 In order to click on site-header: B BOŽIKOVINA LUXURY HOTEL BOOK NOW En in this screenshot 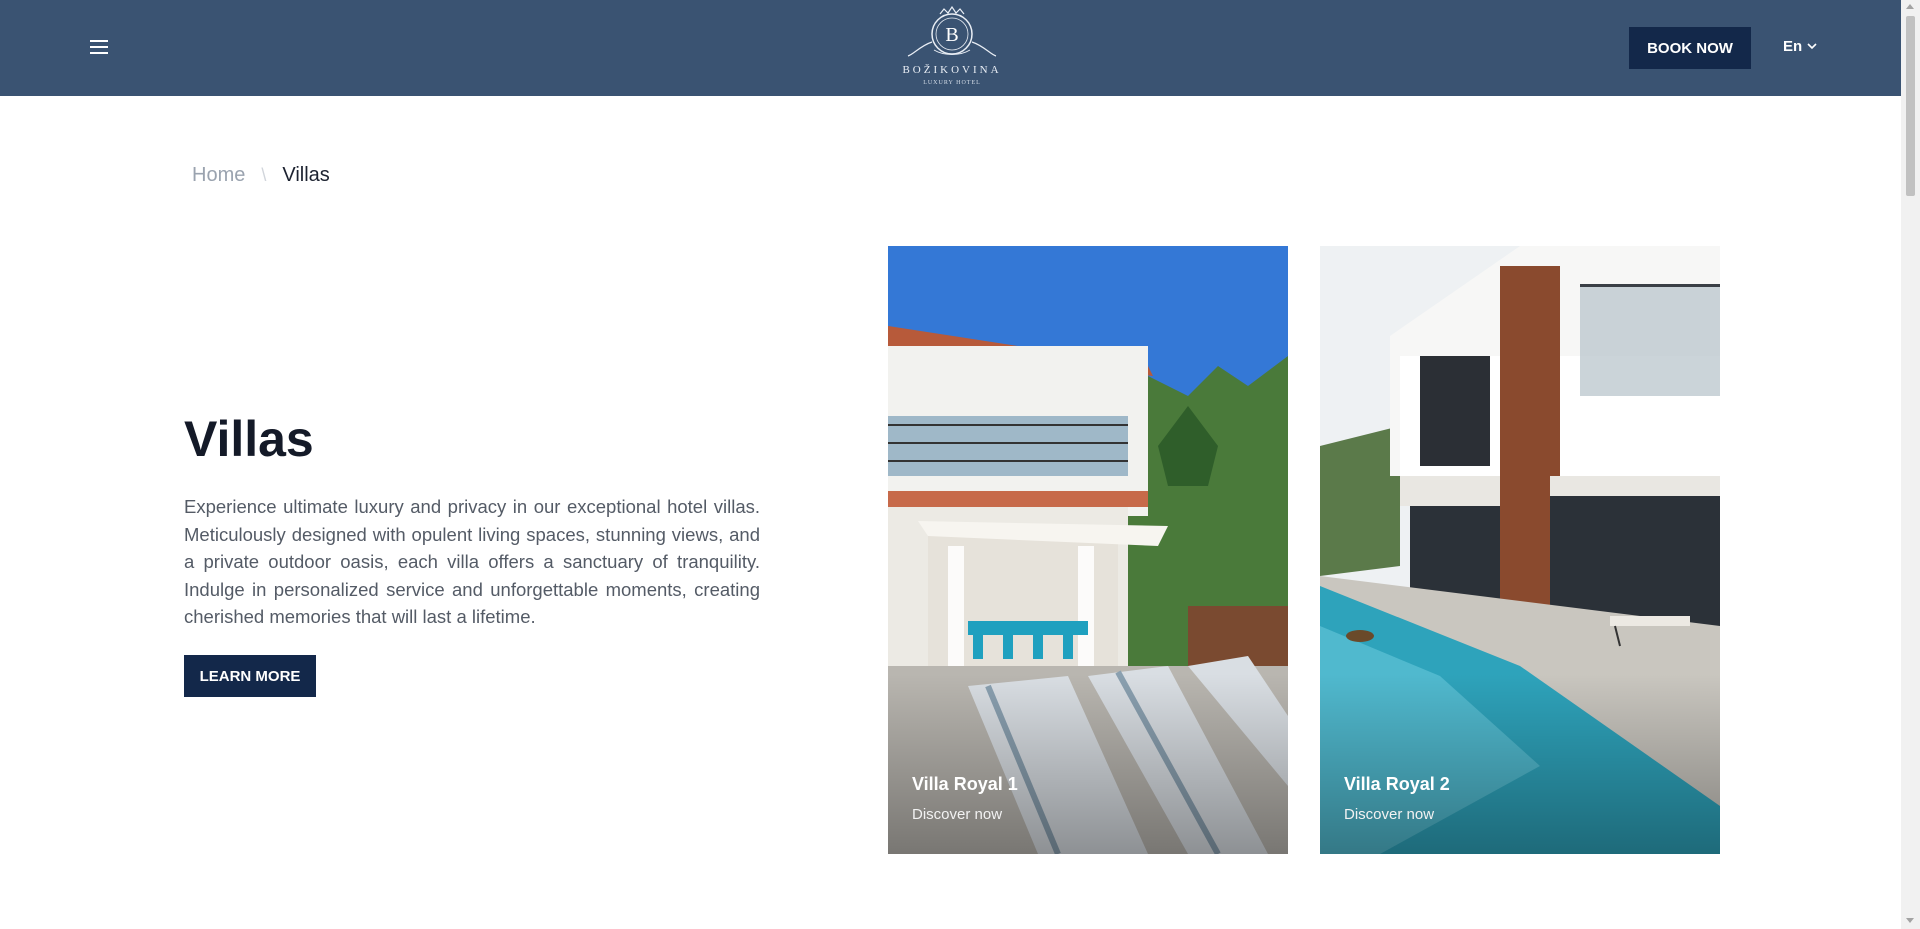, I will do `click(950, 48)`.